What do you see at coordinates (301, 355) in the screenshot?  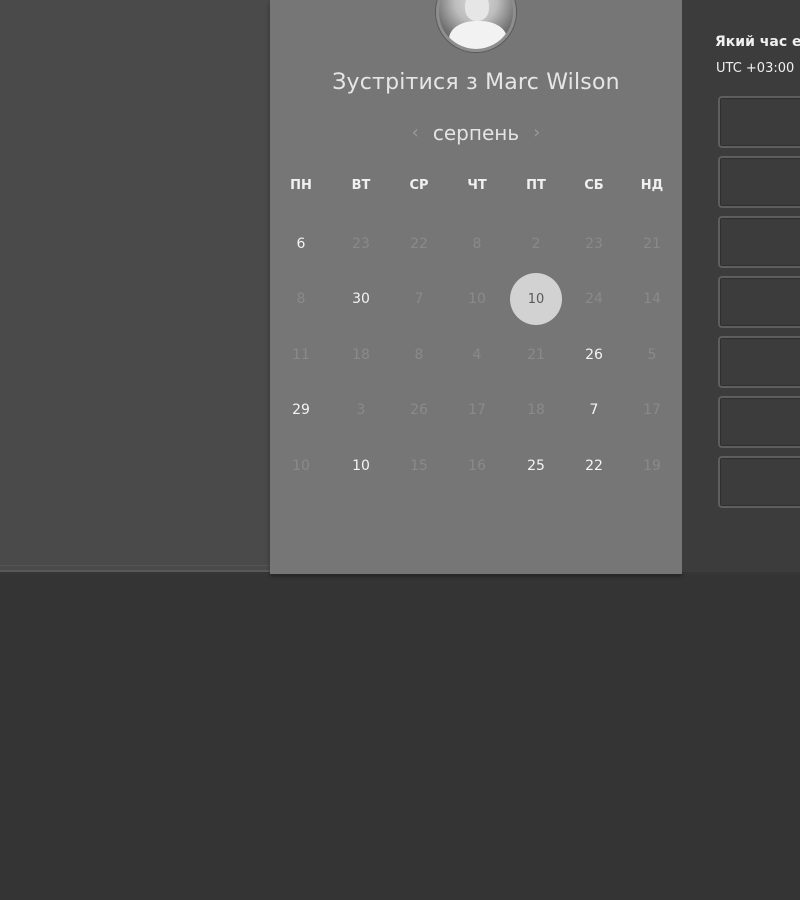 I see `calendar-day: 11` at bounding box center [301, 355].